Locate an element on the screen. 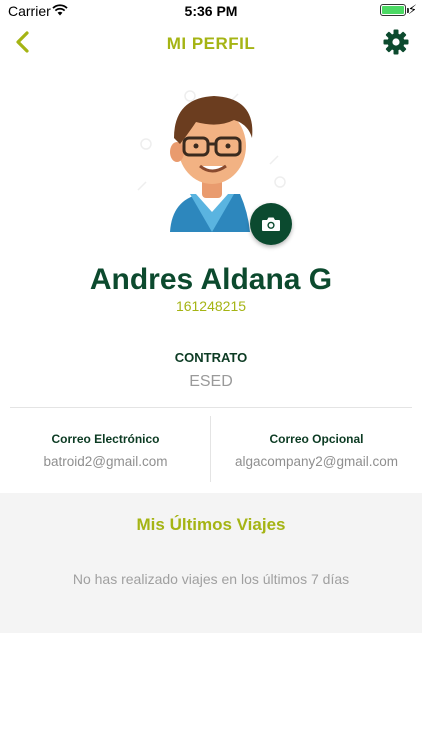 This screenshot has width=422, height=750. profile-name: Andres Aldana G is located at coordinates (211, 279).